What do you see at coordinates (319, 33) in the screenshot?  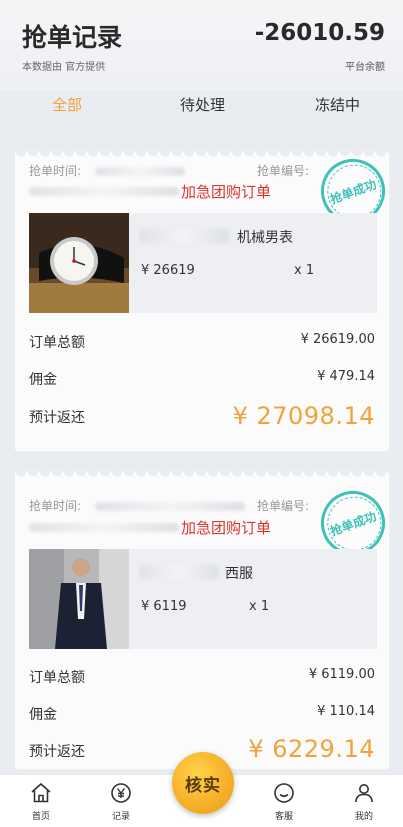 I see `platform-balance-value: -26010.59` at bounding box center [319, 33].